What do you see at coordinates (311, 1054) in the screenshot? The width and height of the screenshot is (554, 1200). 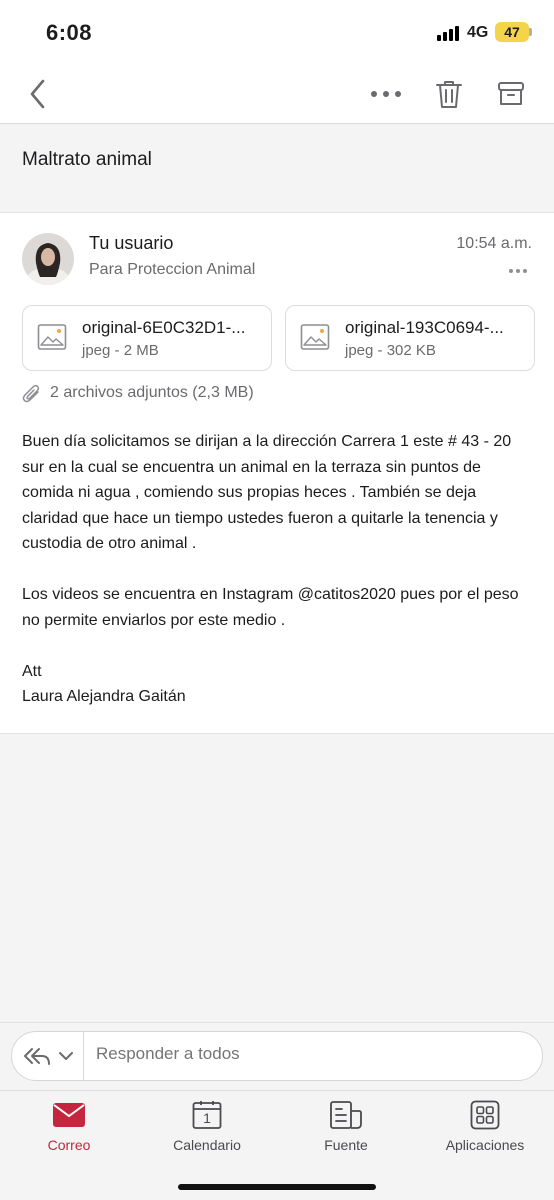 I see `reply-input` at bounding box center [311, 1054].